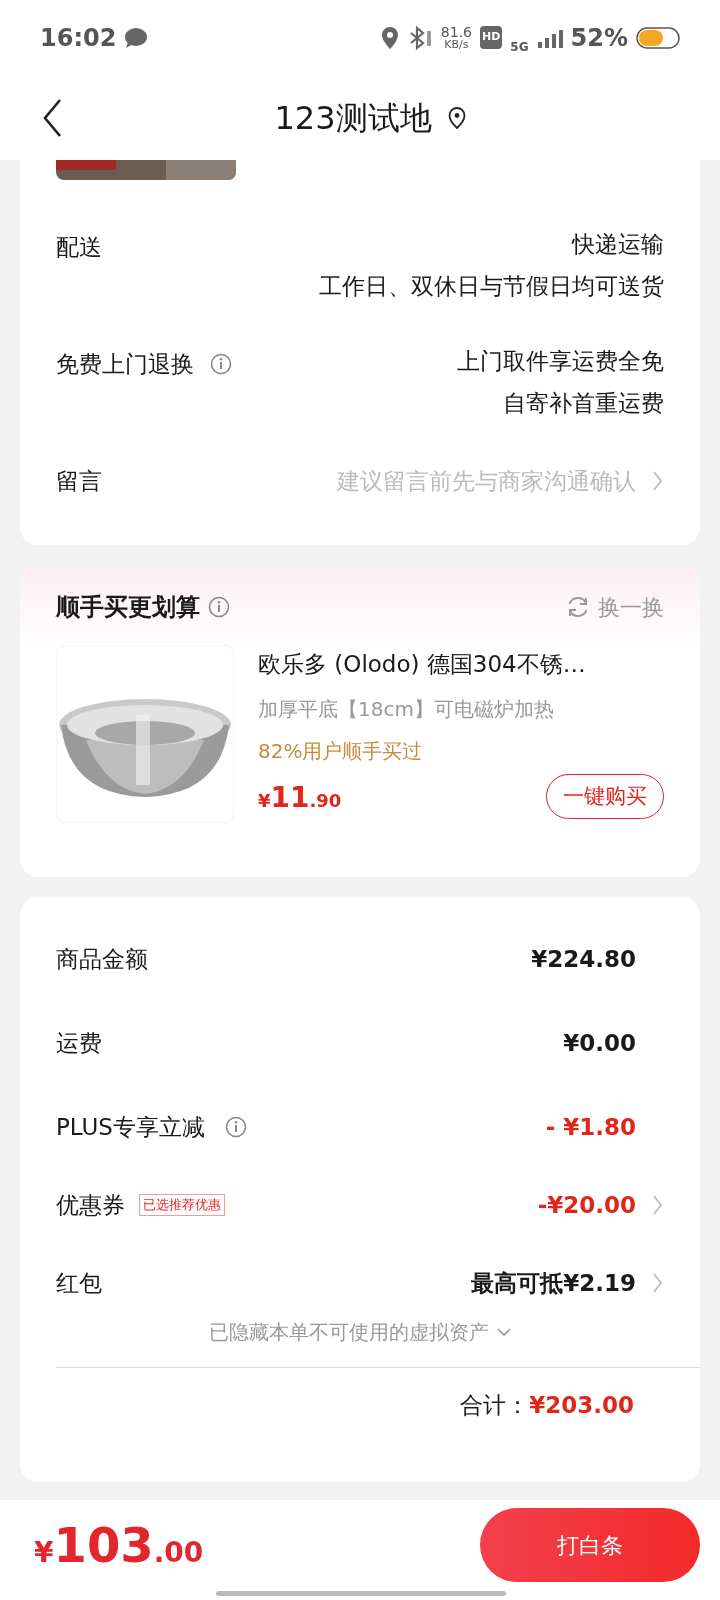 This screenshot has width=720, height=1600. Describe the element at coordinates (353, 118) in the screenshot. I see `page-title: 123测试地` at that location.